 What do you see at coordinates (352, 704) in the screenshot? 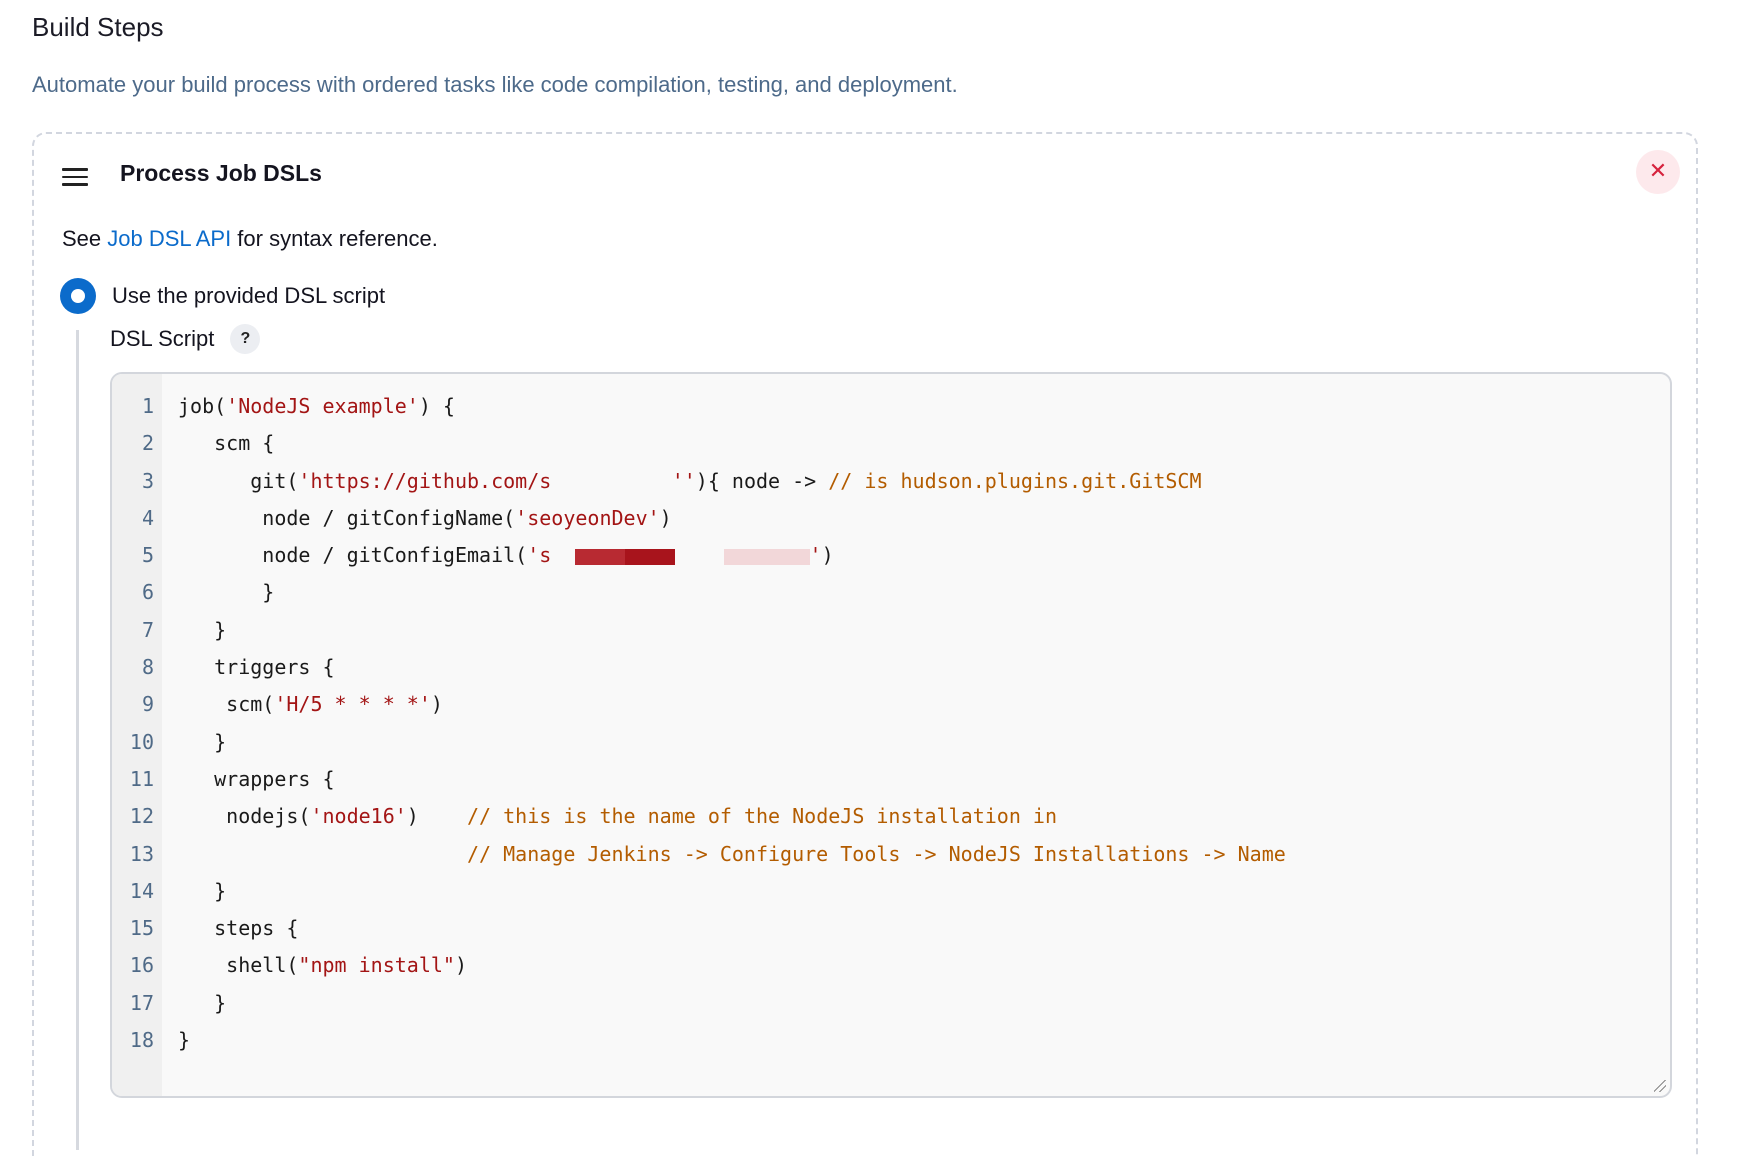
I see `code-string: 'H/5 * * * *'` at bounding box center [352, 704].